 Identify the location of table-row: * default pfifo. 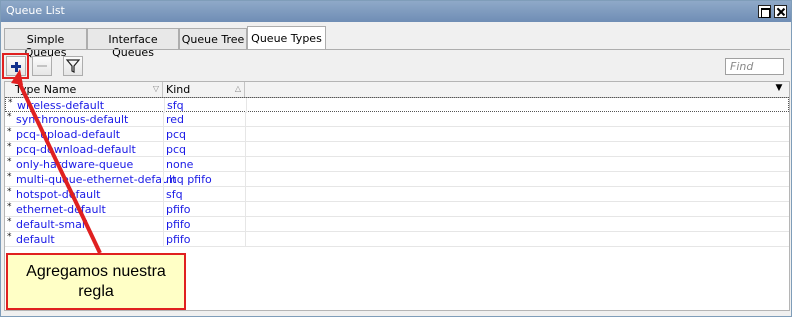
(397, 239).